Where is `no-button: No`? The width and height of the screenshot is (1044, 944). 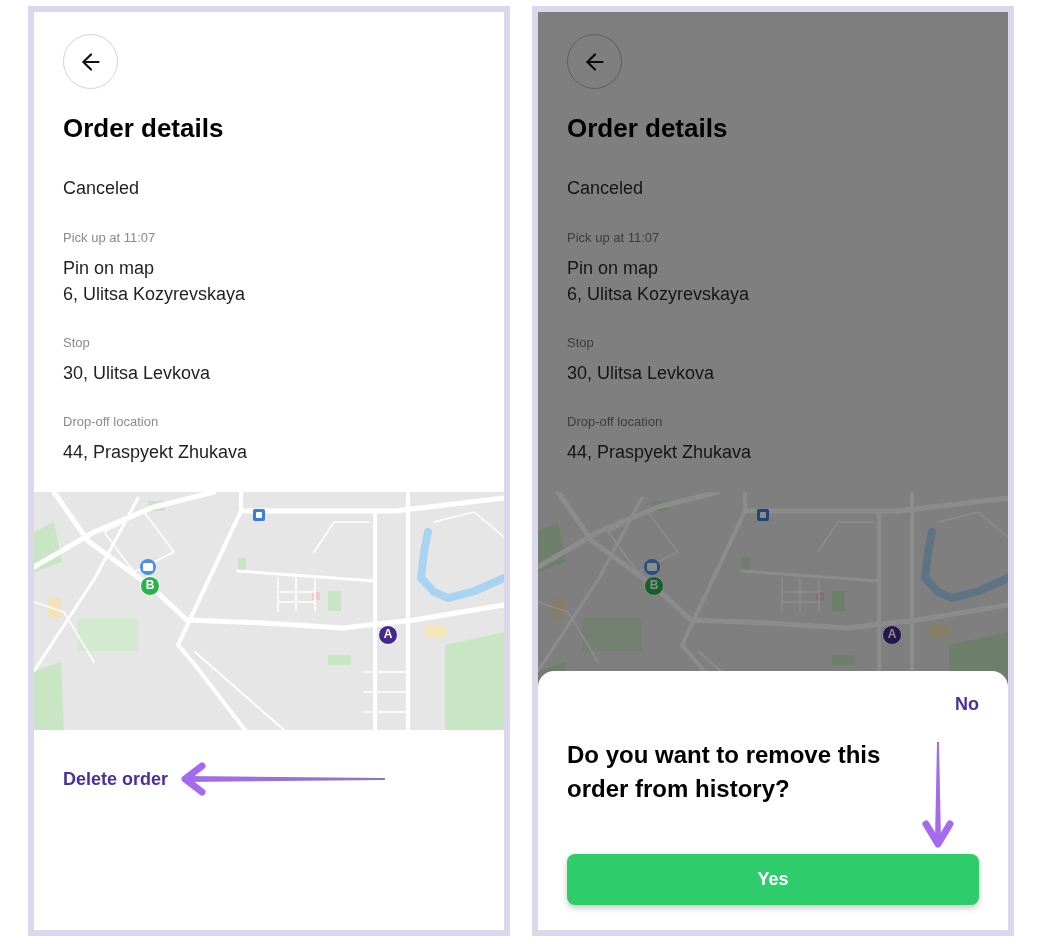
no-button: No is located at coordinates (967, 704).